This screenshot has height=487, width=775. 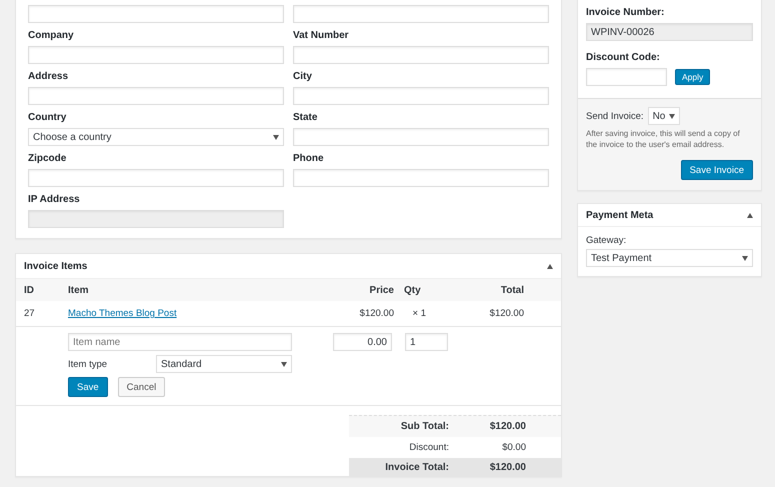 What do you see at coordinates (122, 313) in the screenshot?
I see `item-link: Macho Themes Blog Post` at bounding box center [122, 313].